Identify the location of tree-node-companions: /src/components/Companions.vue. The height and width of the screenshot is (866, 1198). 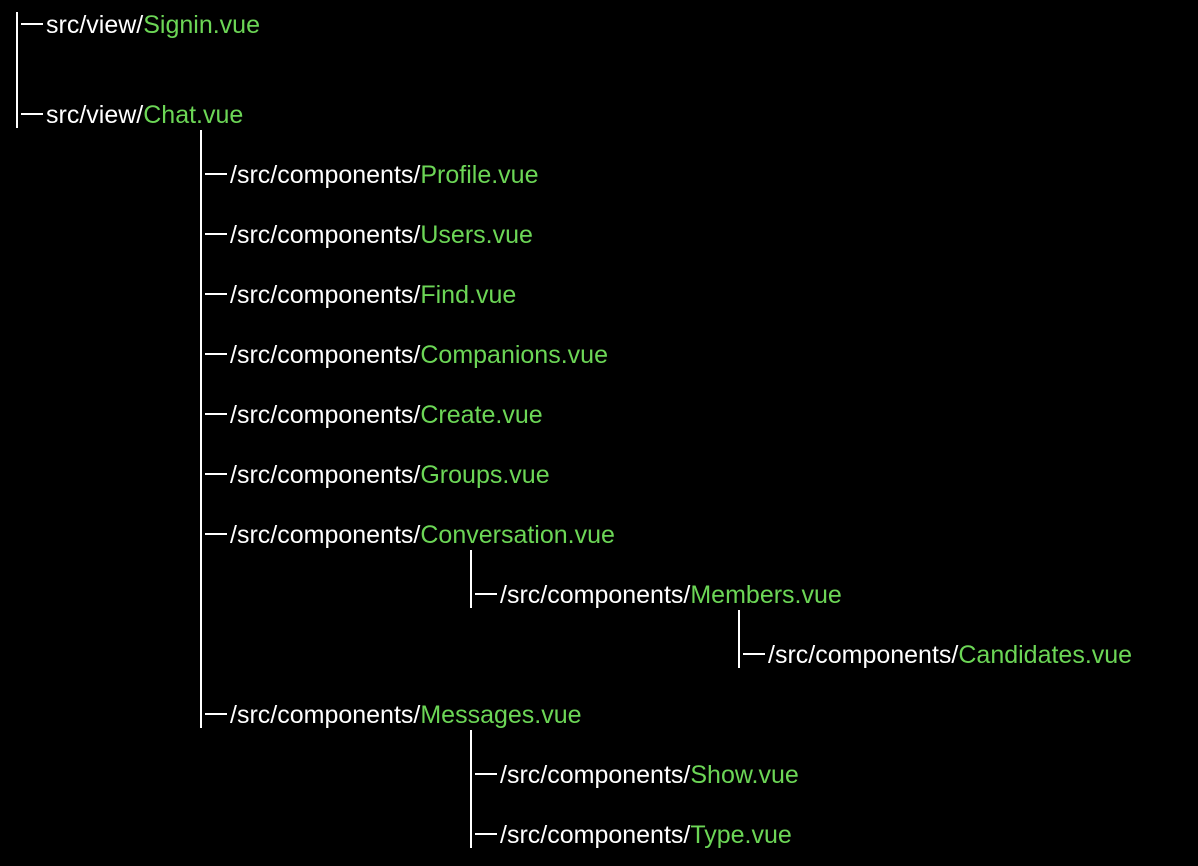
(396, 355).